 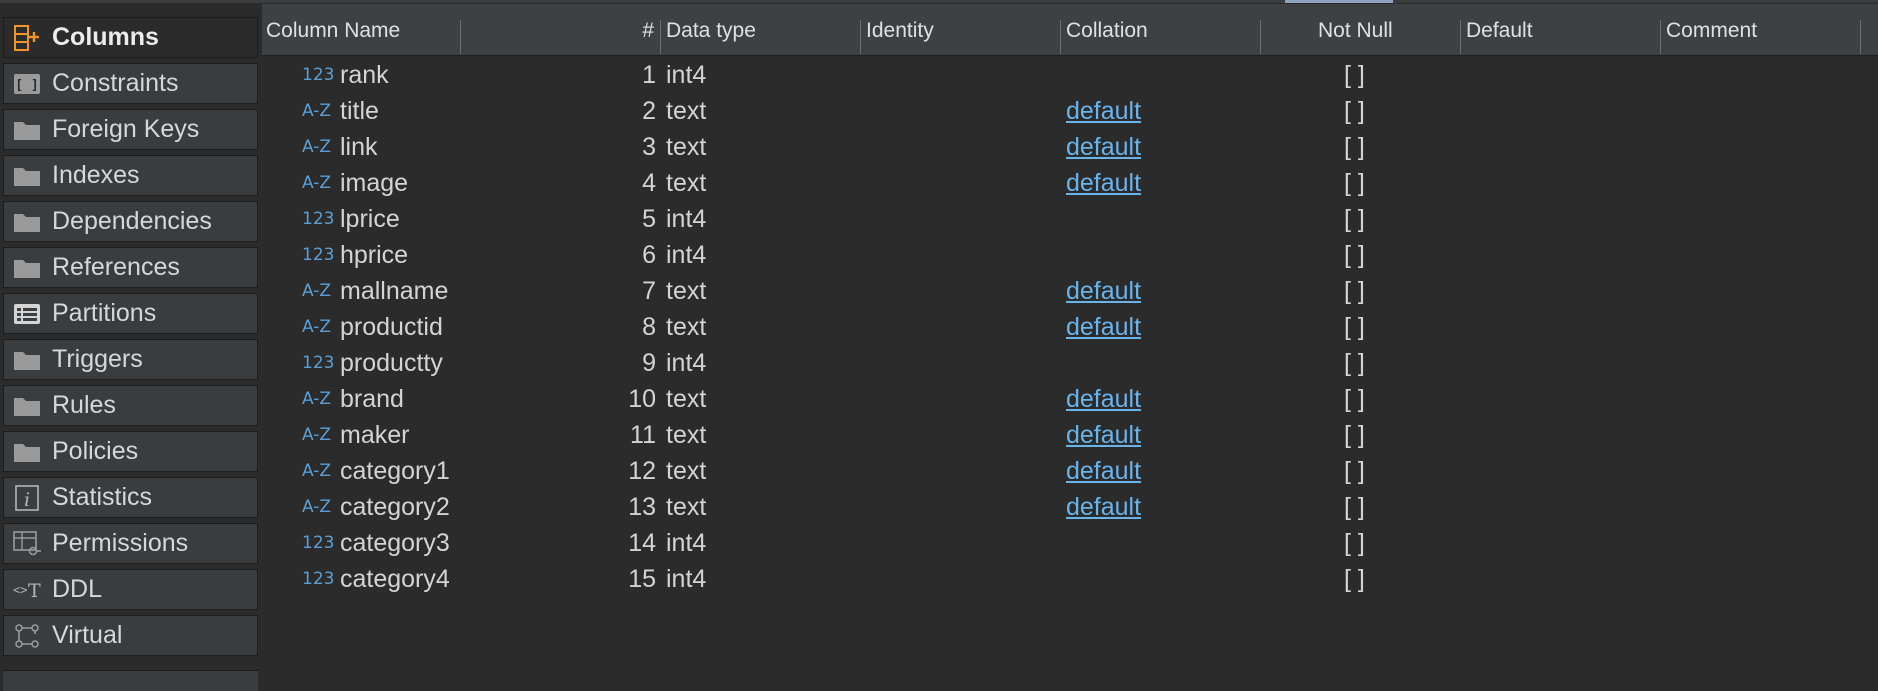 I want to click on sidebar-item-triggers: Triggers, so click(x=130, y=359).